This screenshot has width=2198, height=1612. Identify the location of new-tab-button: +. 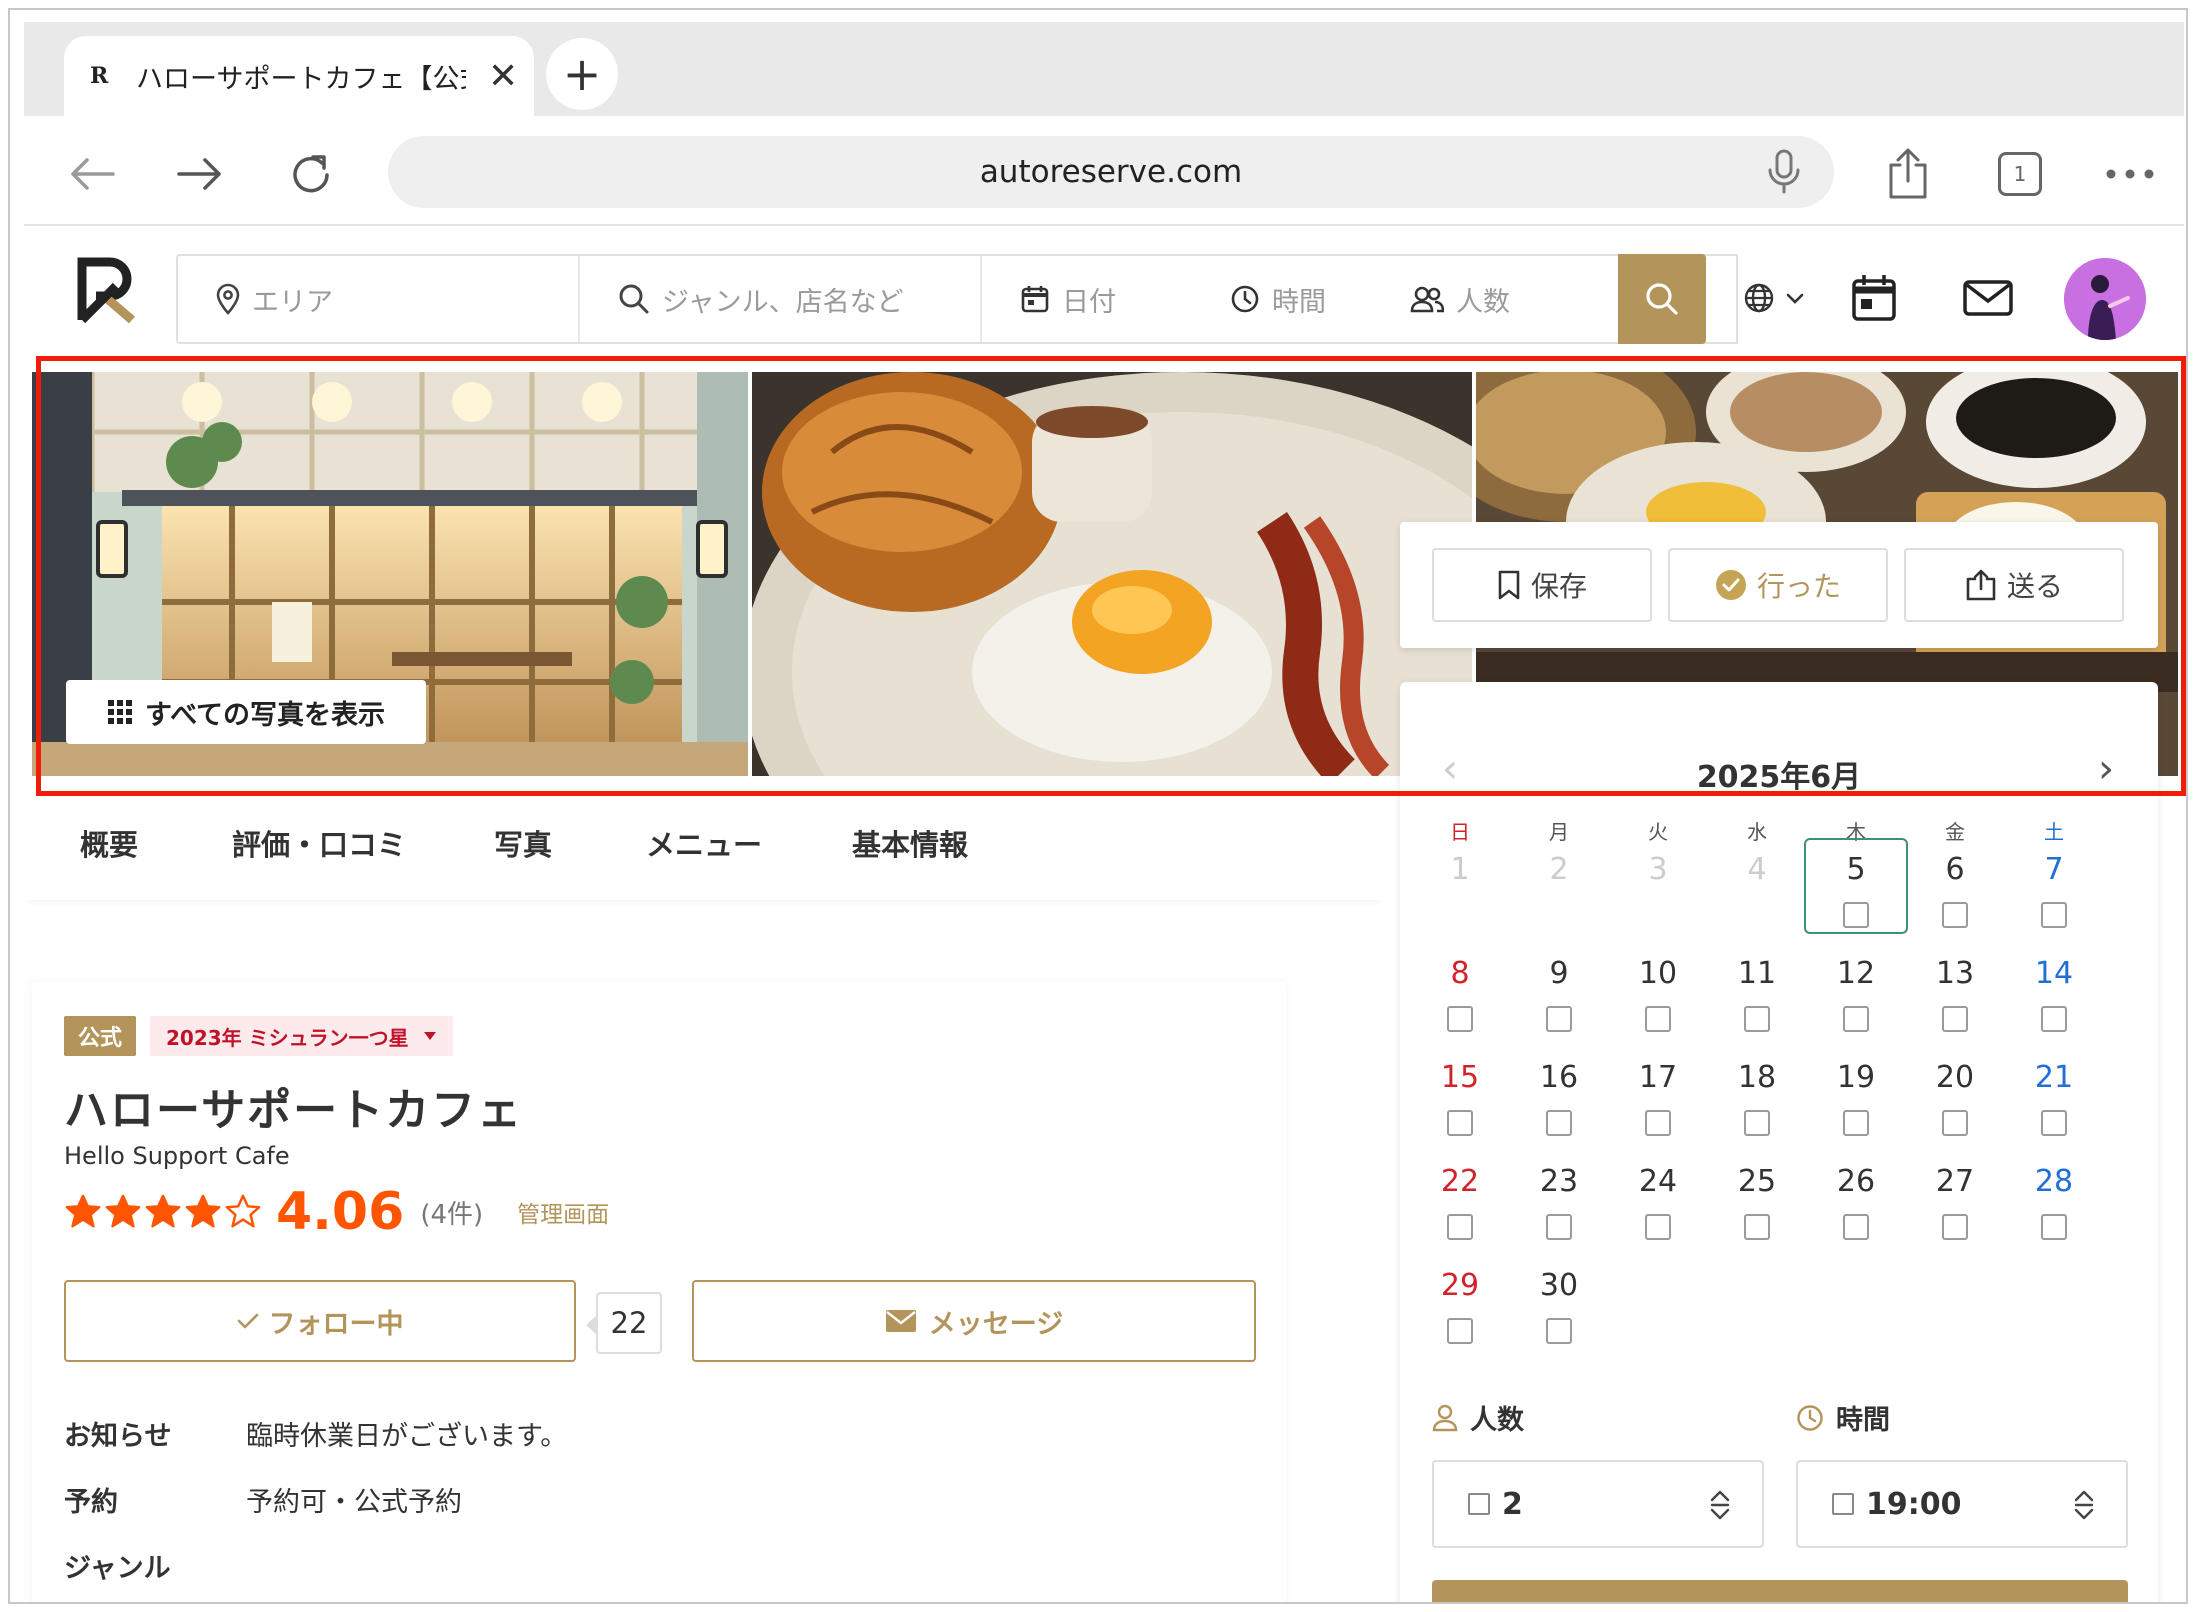
(582, 74).